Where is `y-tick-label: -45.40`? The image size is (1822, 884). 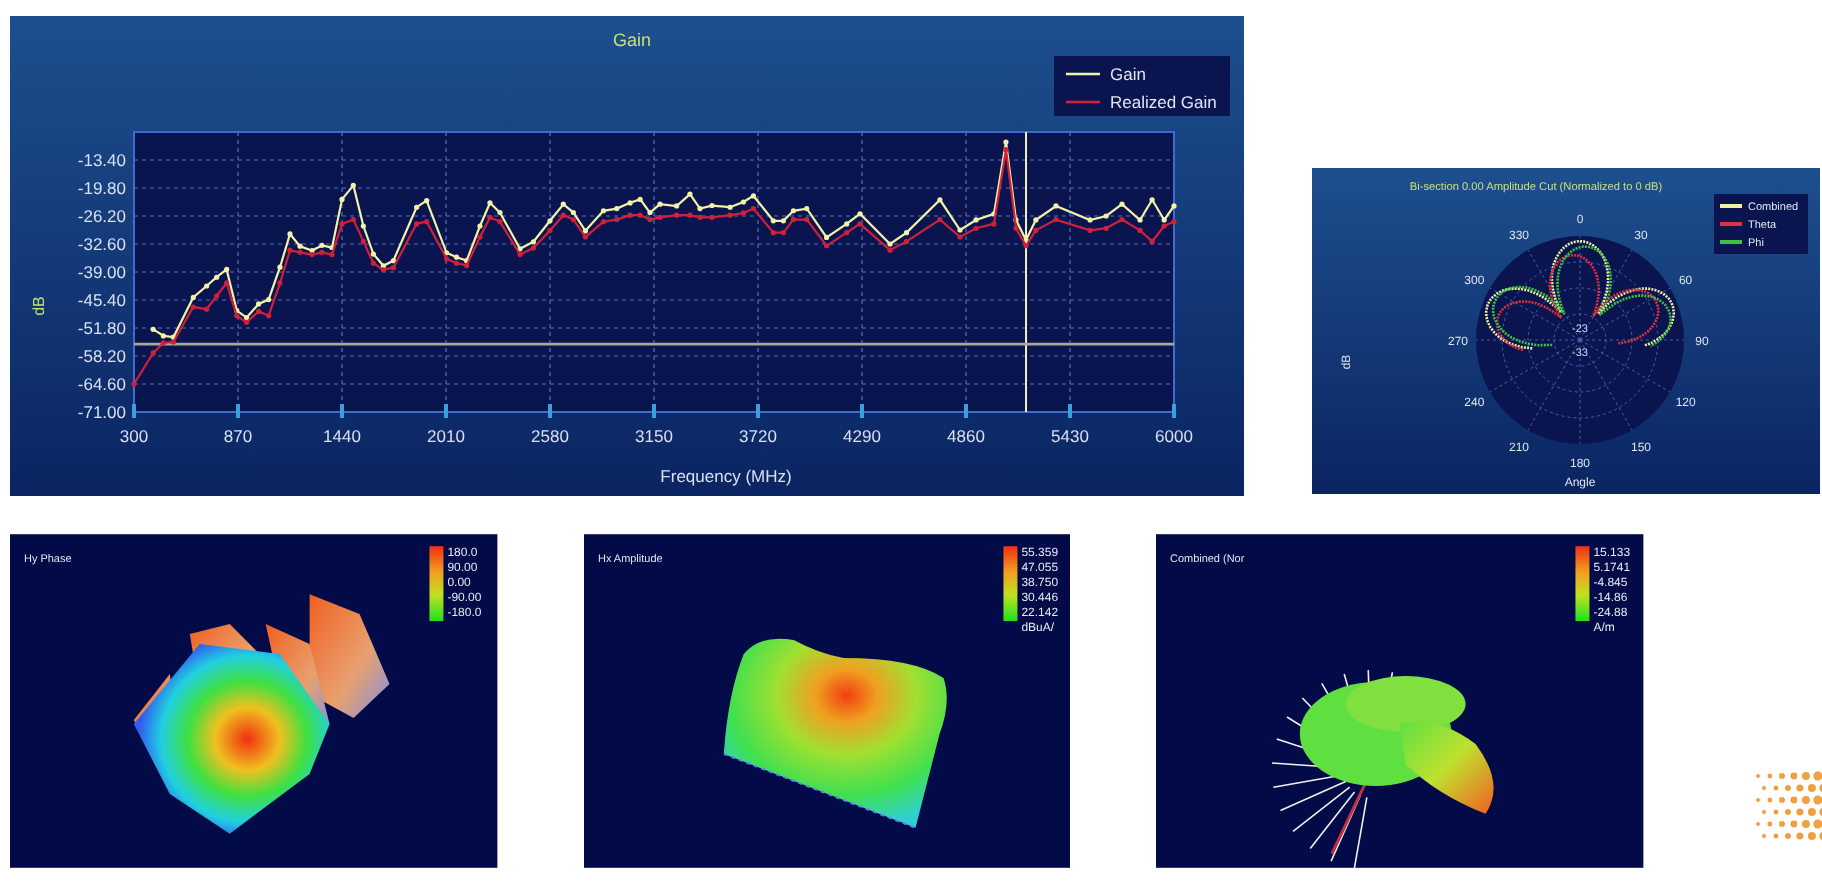 y-tick-label: -45.40 is located at coordinates (101, 300).